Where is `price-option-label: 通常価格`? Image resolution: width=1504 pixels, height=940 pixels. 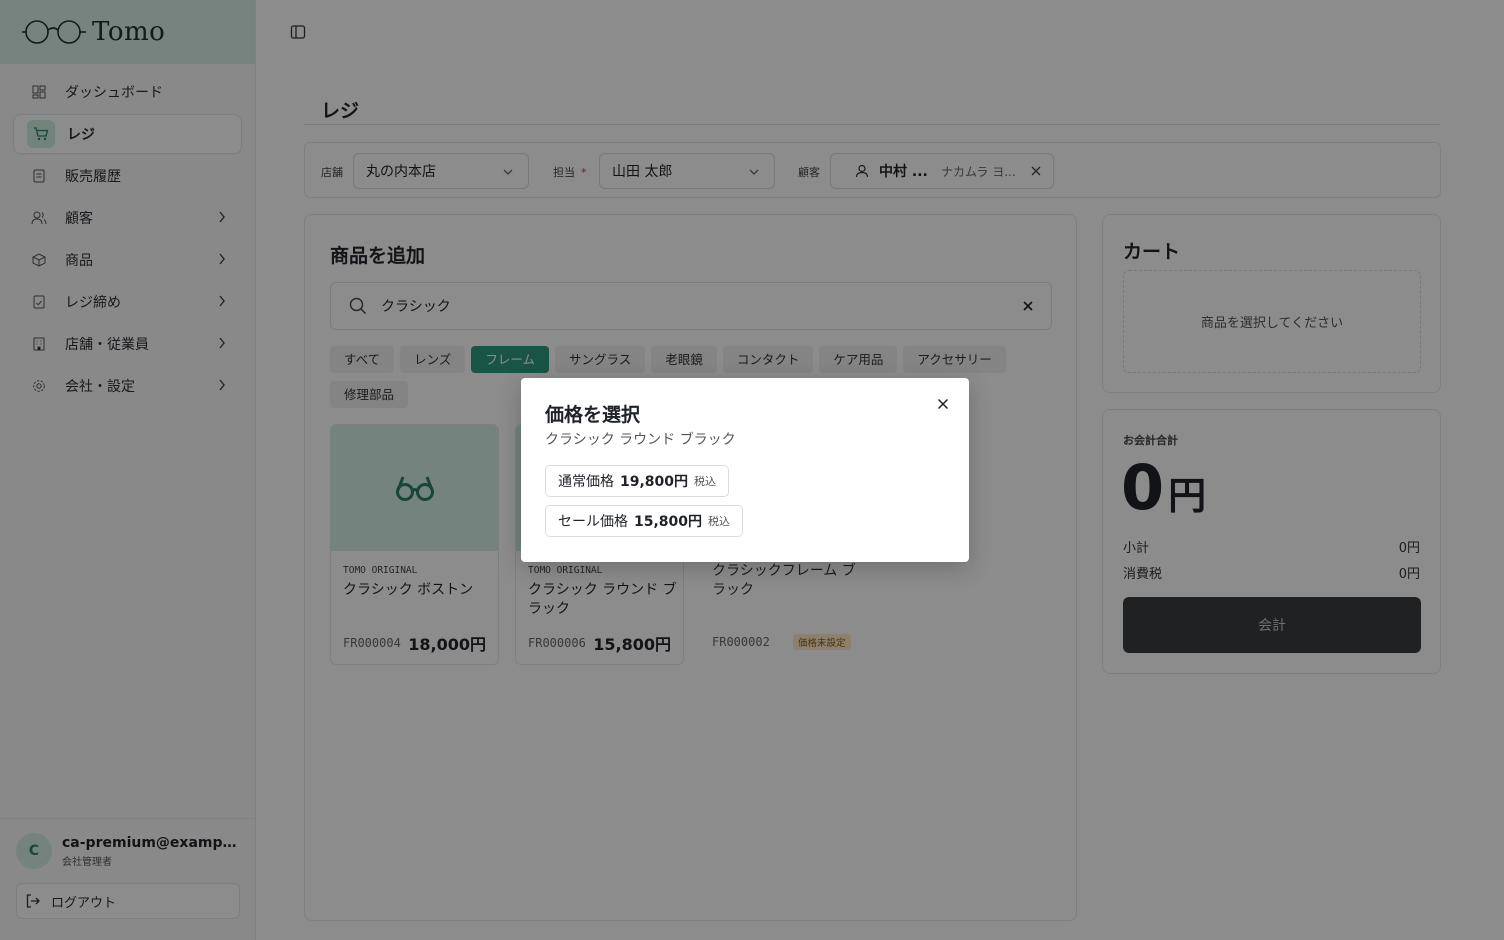 price-option-label: 通常価格 is located at coordinates (586, 482).